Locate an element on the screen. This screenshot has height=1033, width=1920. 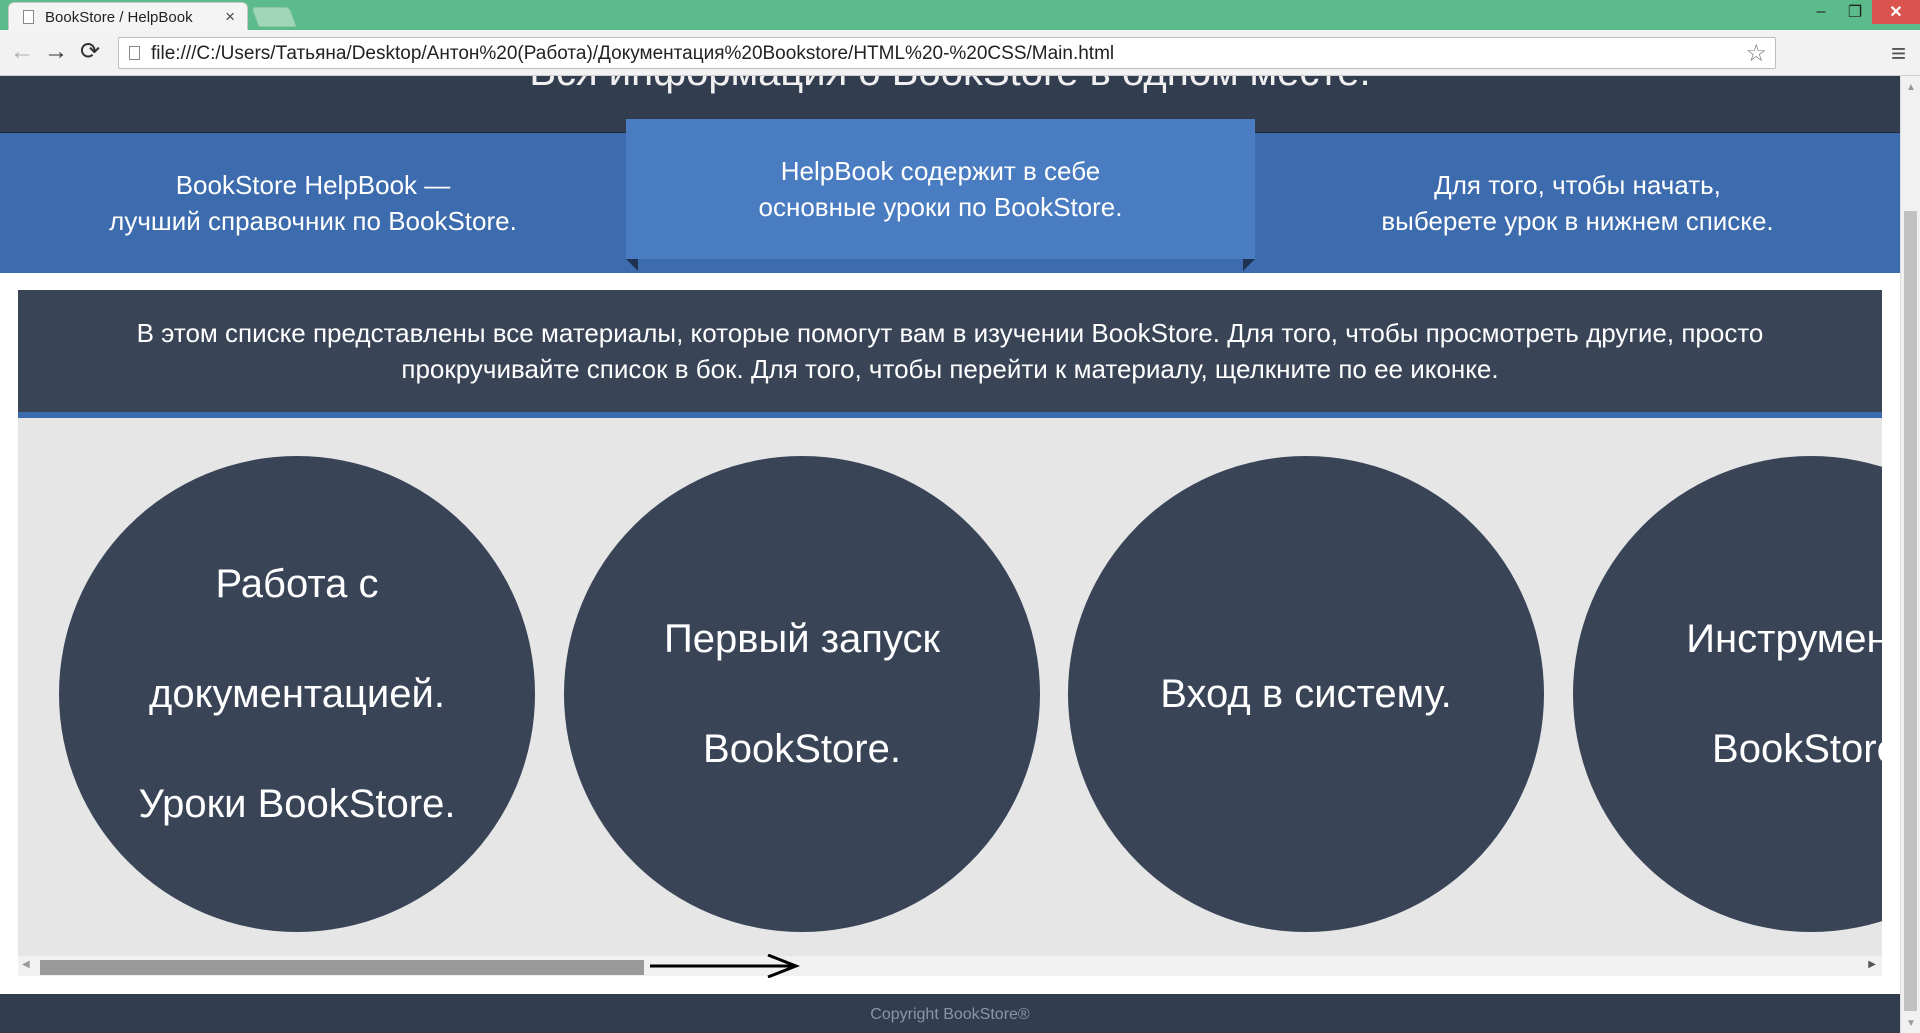
scroll-up-icon: ▲ is located at coordinates (1911, 87).